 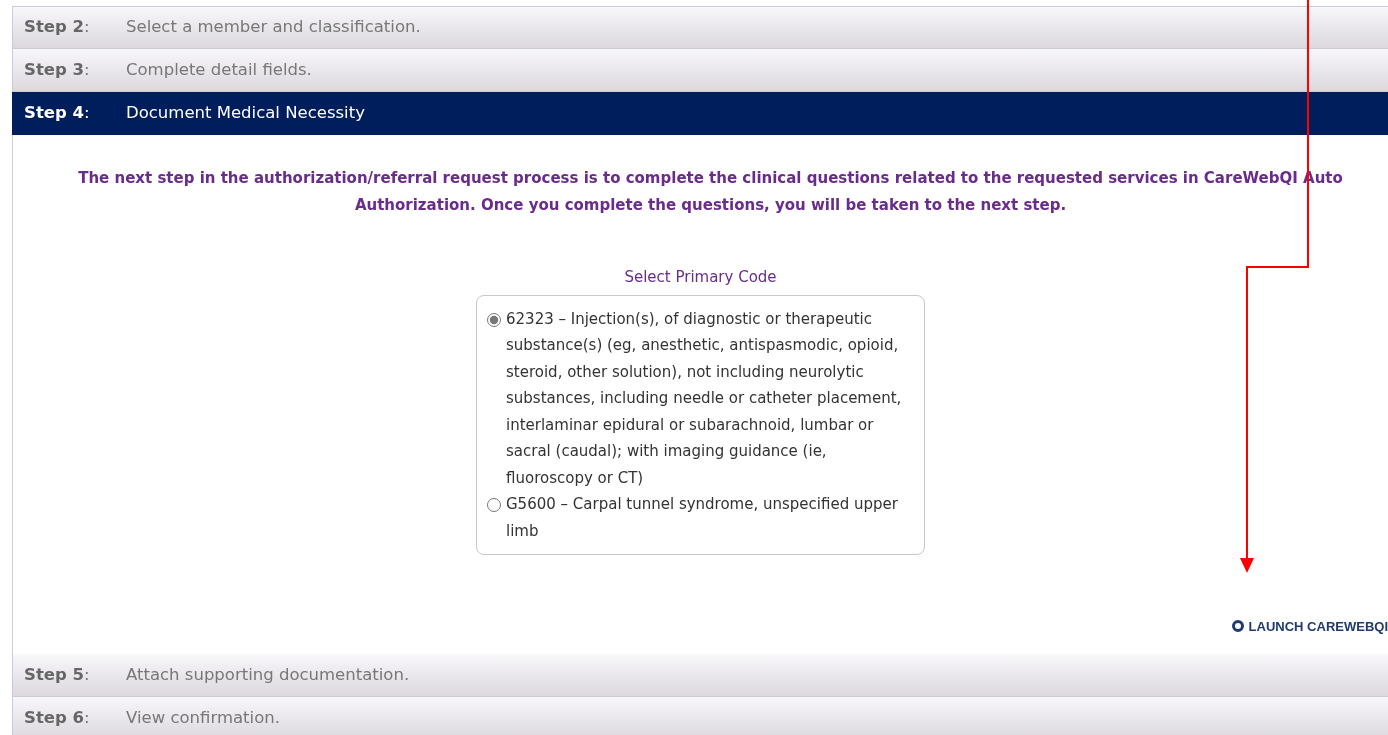 What do you see at coordinates (1309, 626) in the screenshot?
I see `launch-link: LAUNCH CAREWEBQI` at bounding box center [1309, 626].